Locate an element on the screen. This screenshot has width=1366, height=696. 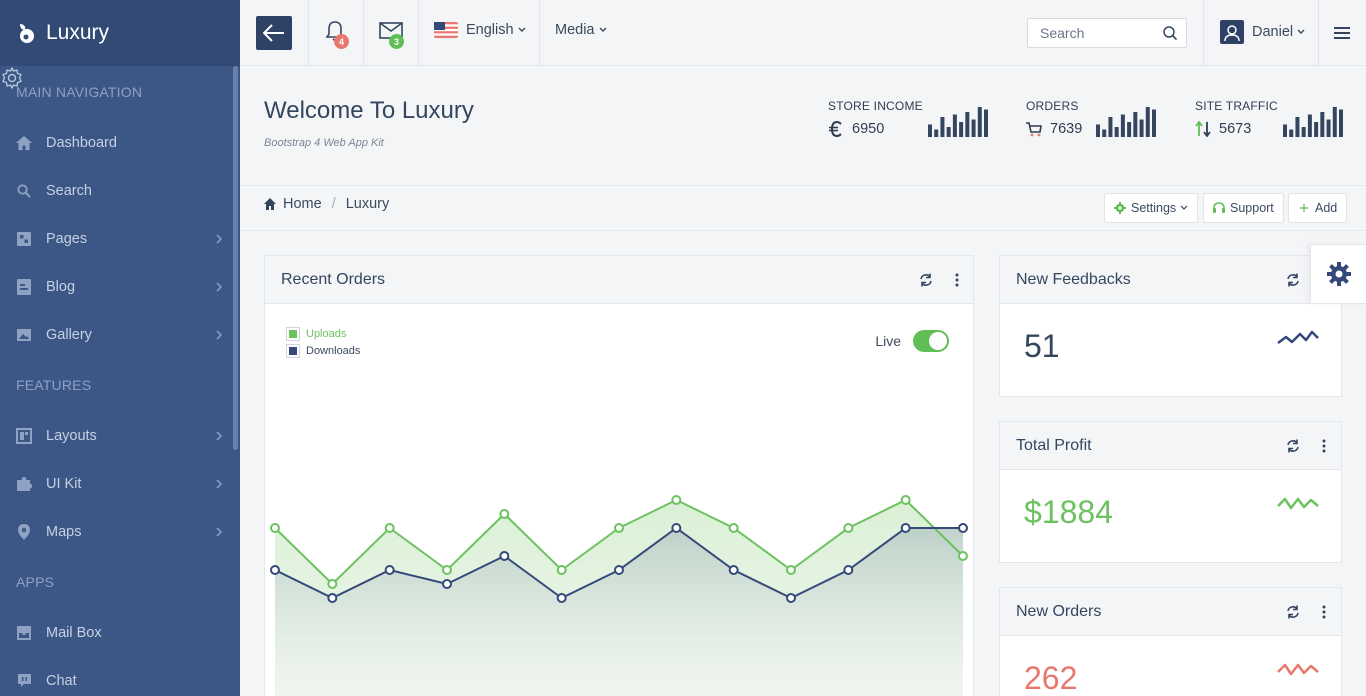
breadcrumb-bar: Home / Luxury Settings Support Add is located at coordinates (803, 208).